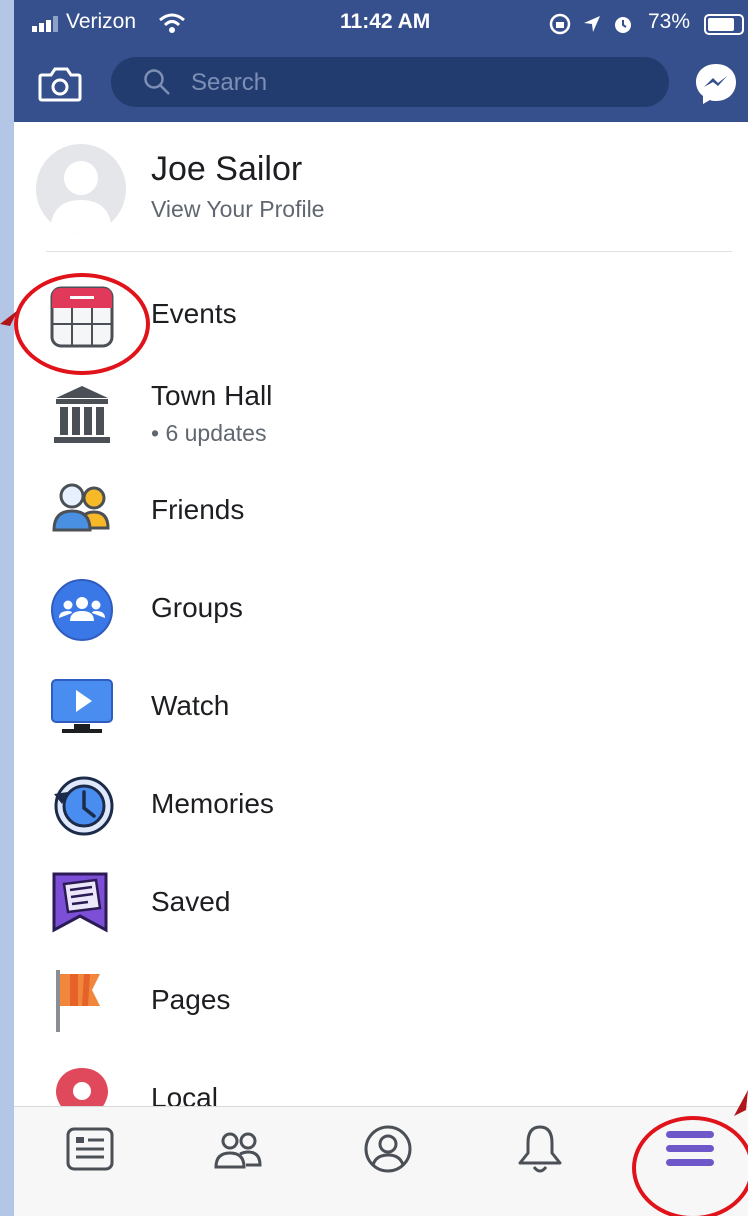 This screenshot has width=748, height=1216. Describe the element at coordinates (60, 84) in the screenshot. I see `camera-icon` at that location.